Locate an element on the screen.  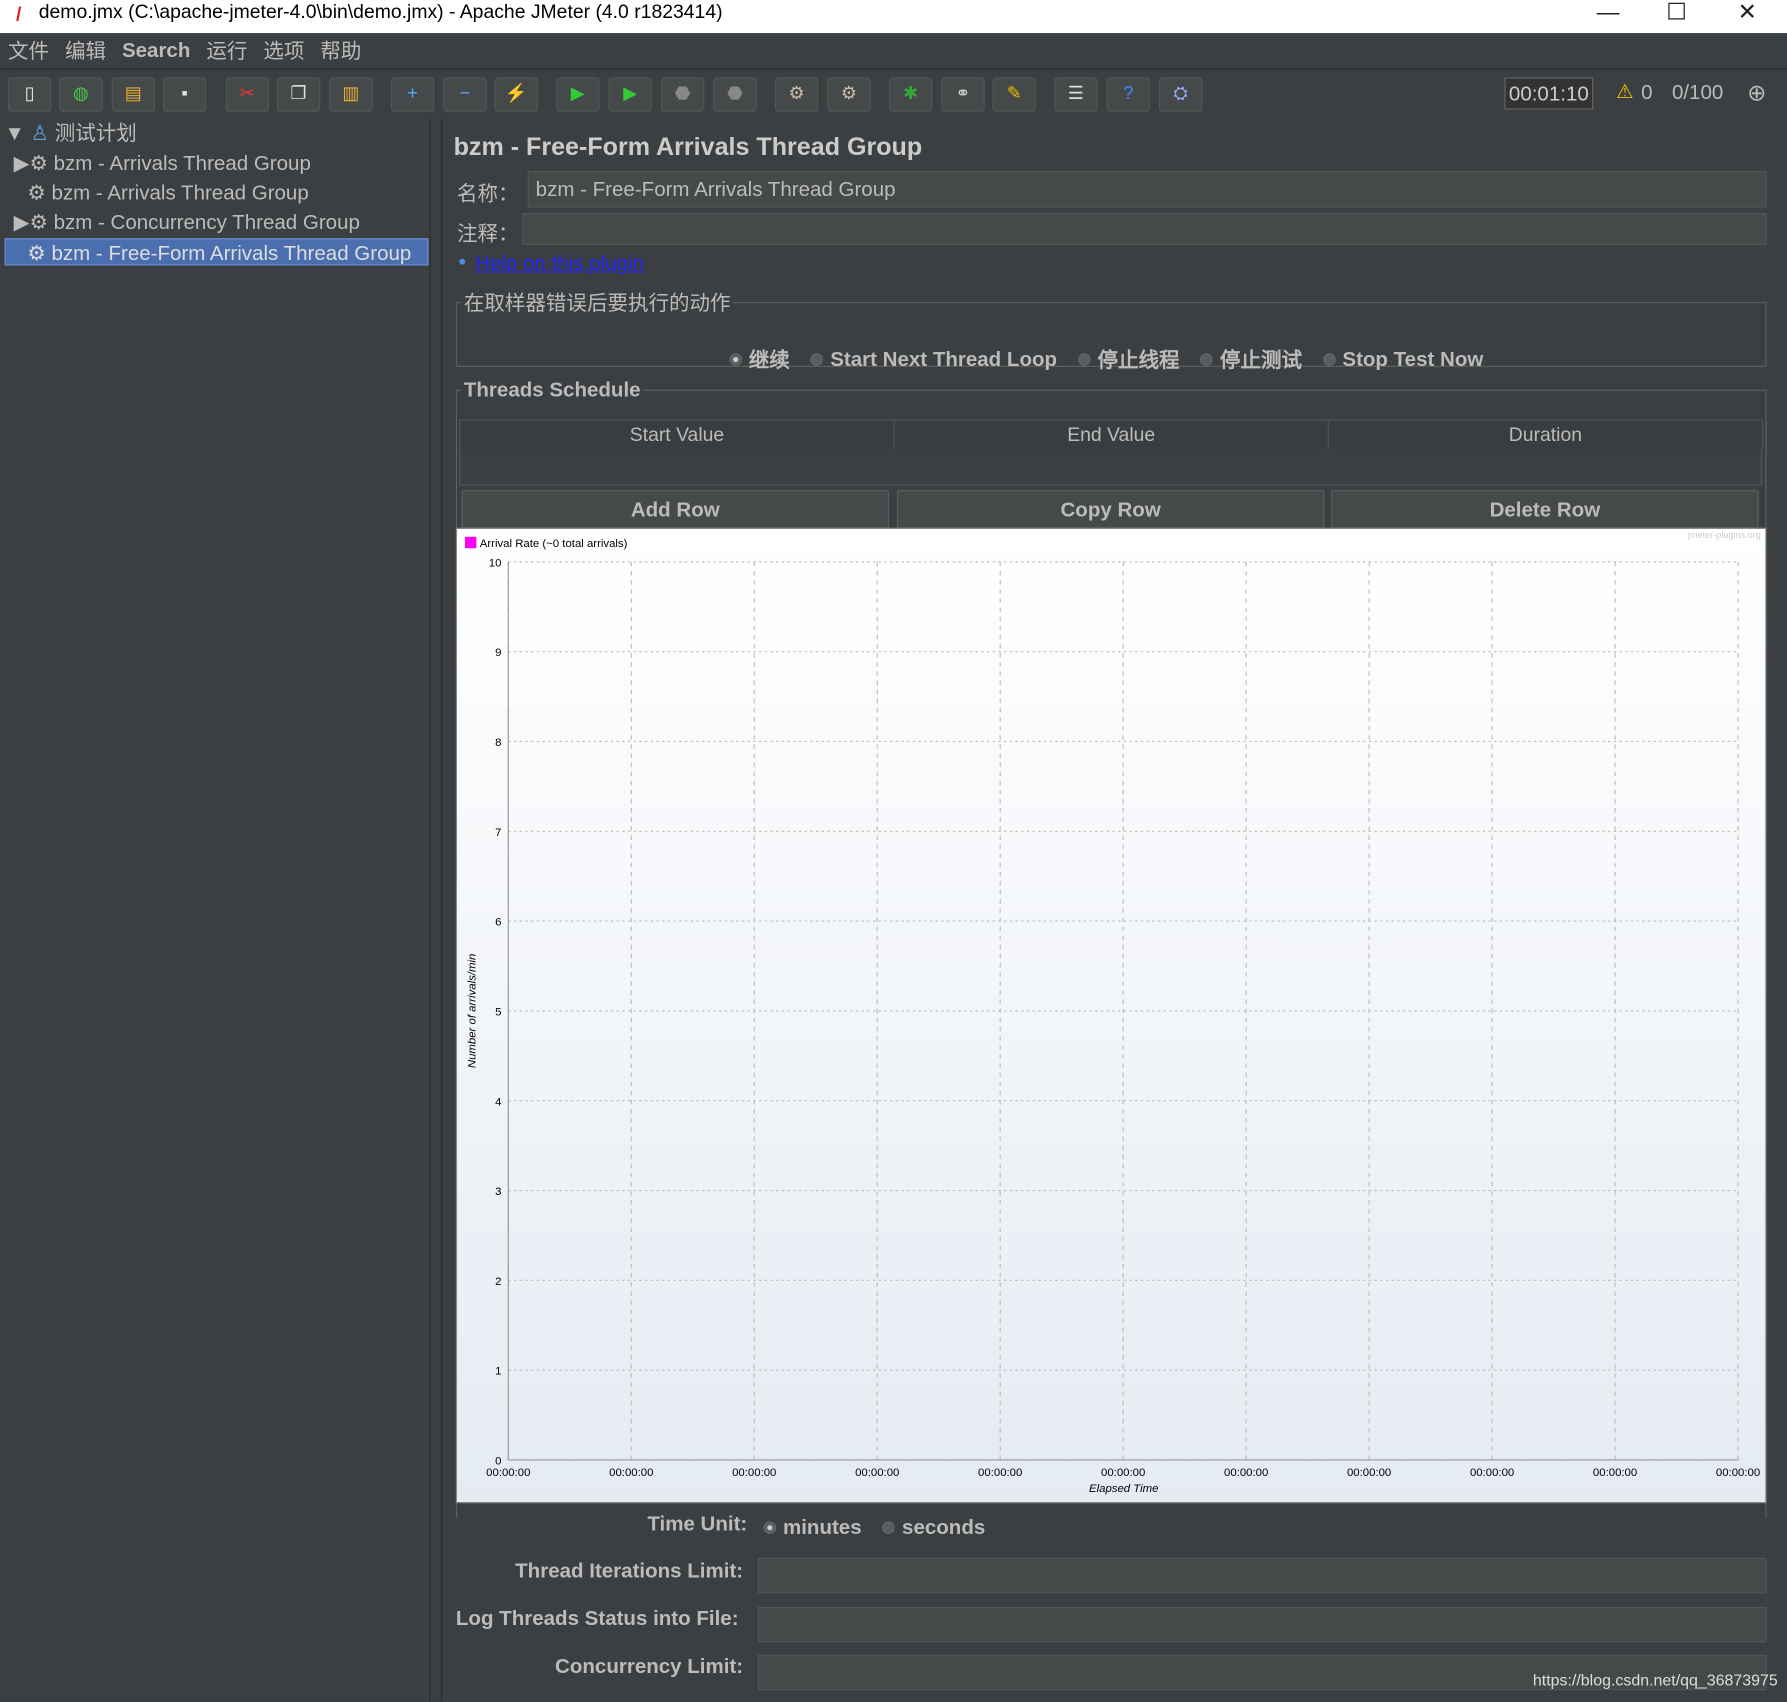
collapse-button: − is located at coordinates (465, 94).